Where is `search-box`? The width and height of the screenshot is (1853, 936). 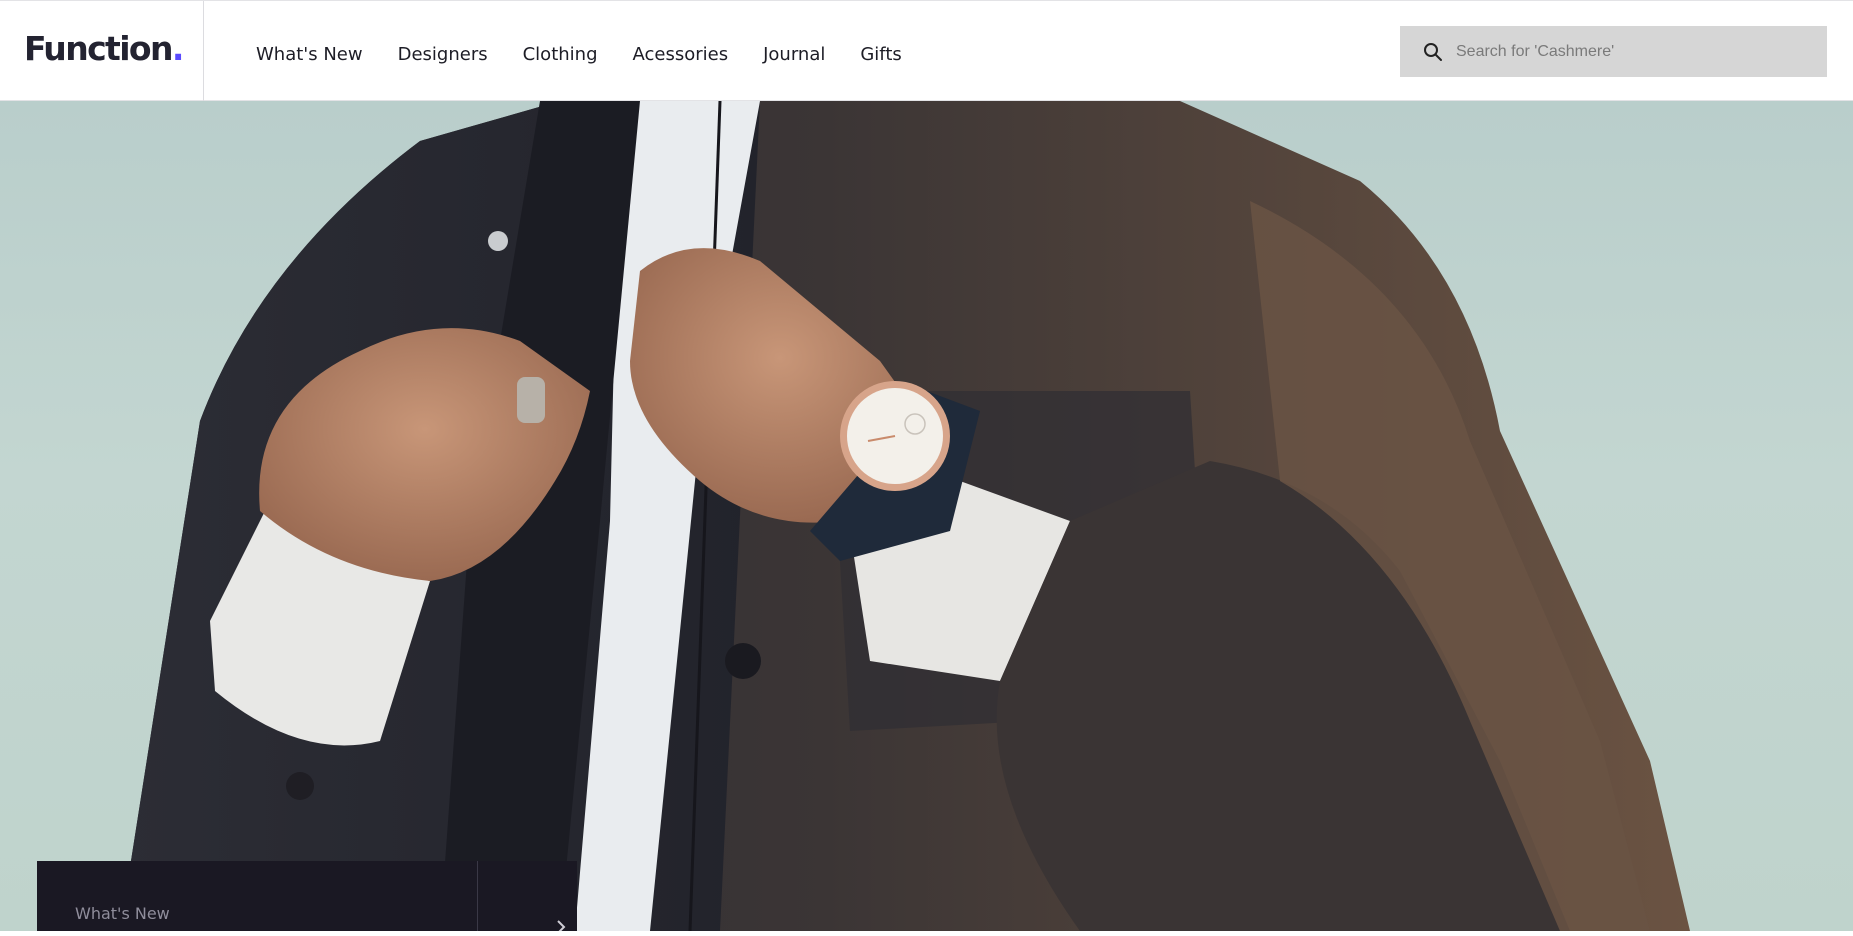 search-box is located at coordinates (1613, 51).